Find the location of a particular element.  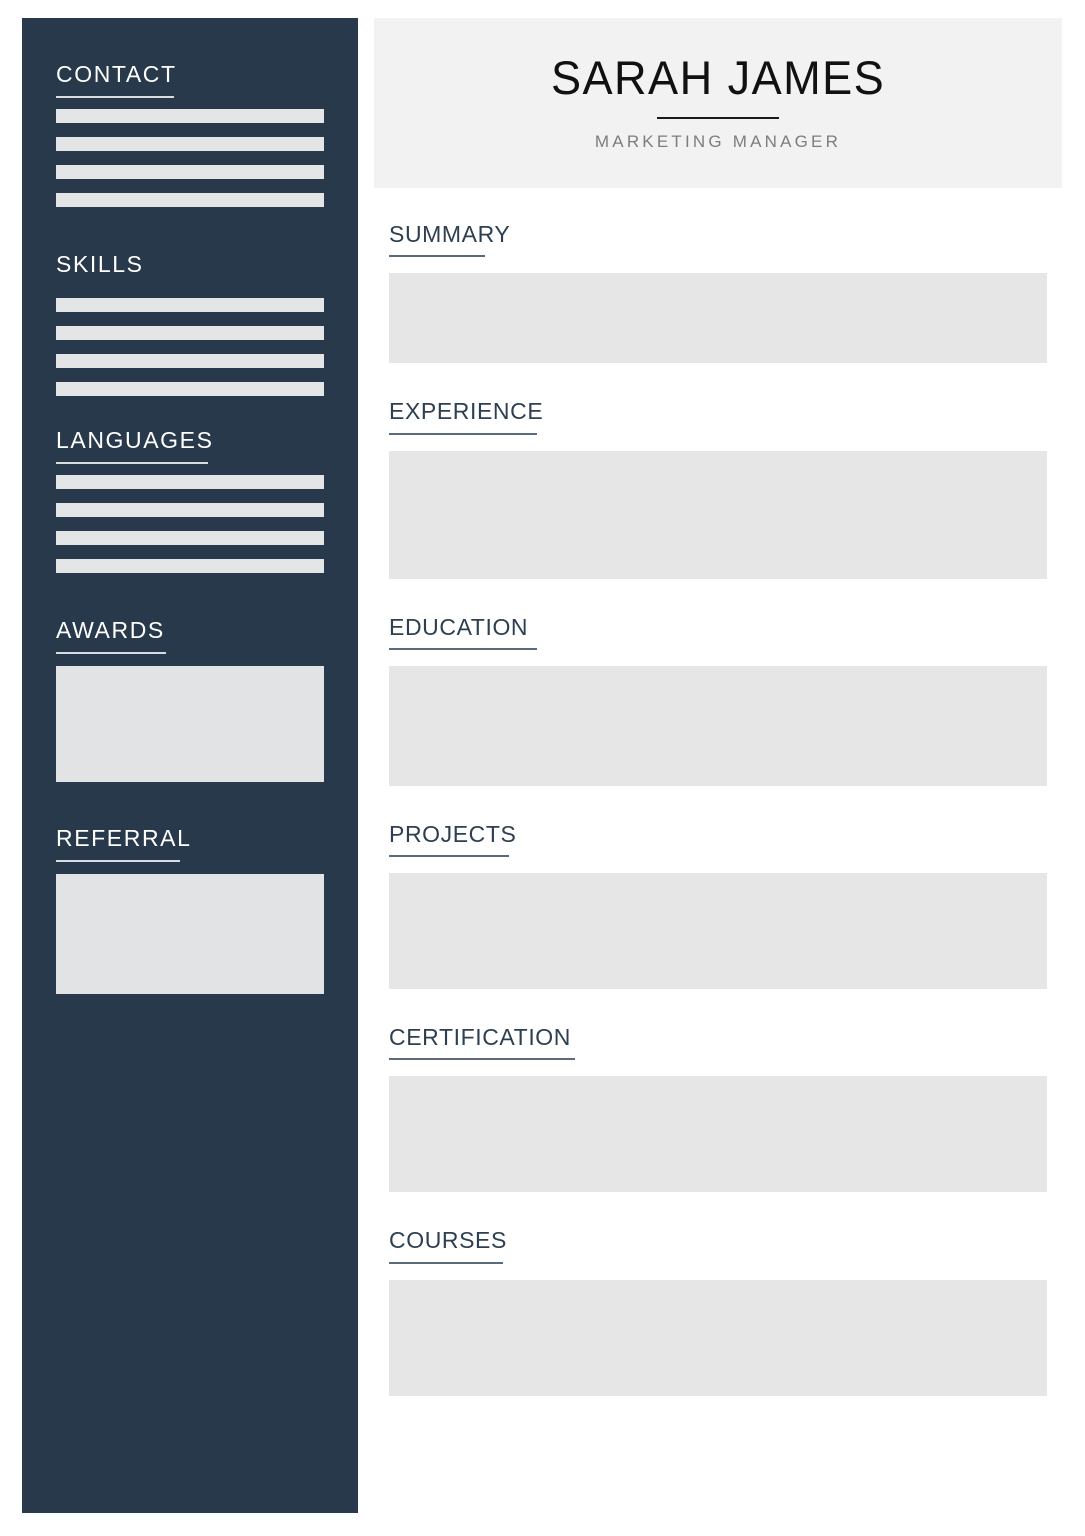

section-experience: EXPERIENCE is located at coordinates (718, 488).